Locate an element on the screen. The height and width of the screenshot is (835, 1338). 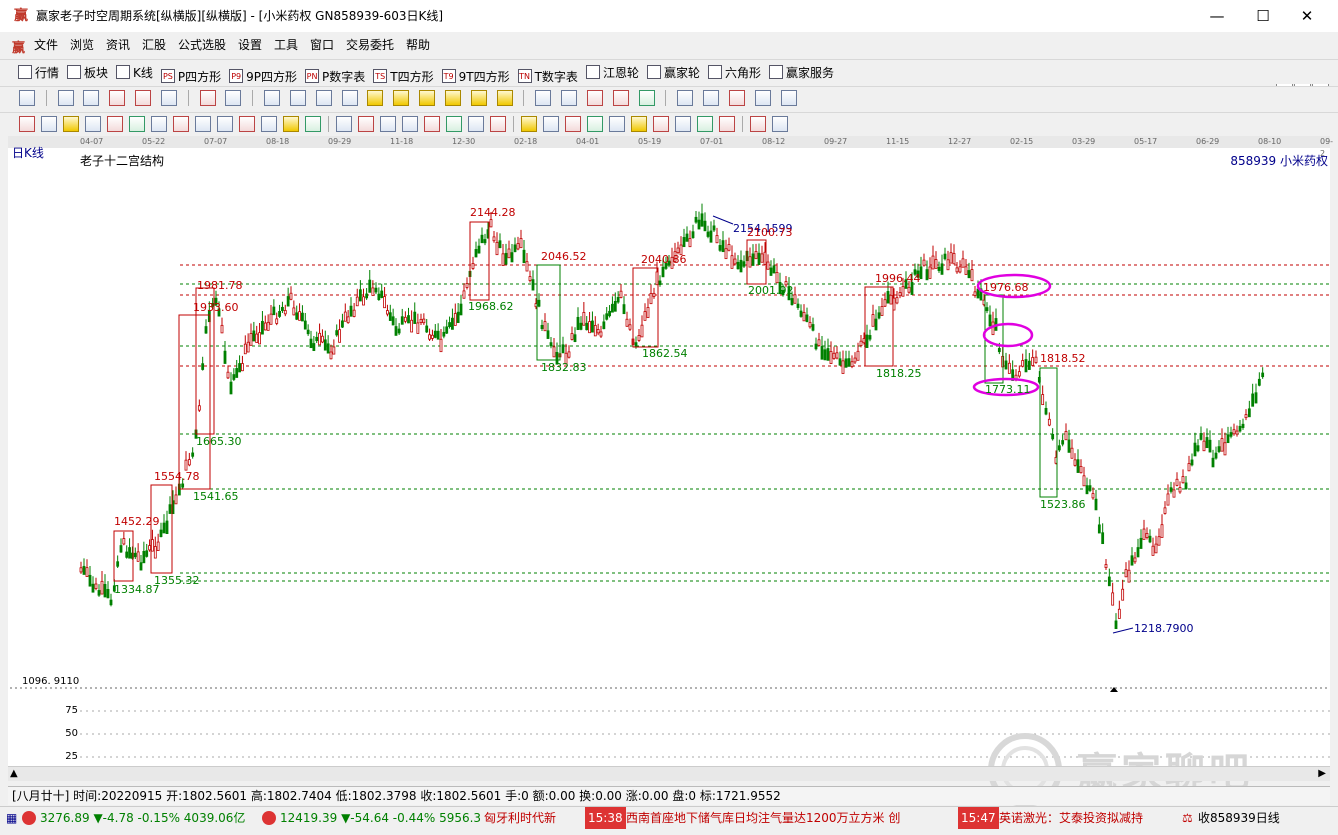
price-label: 1862.54 is located at coordinates (665, 353).